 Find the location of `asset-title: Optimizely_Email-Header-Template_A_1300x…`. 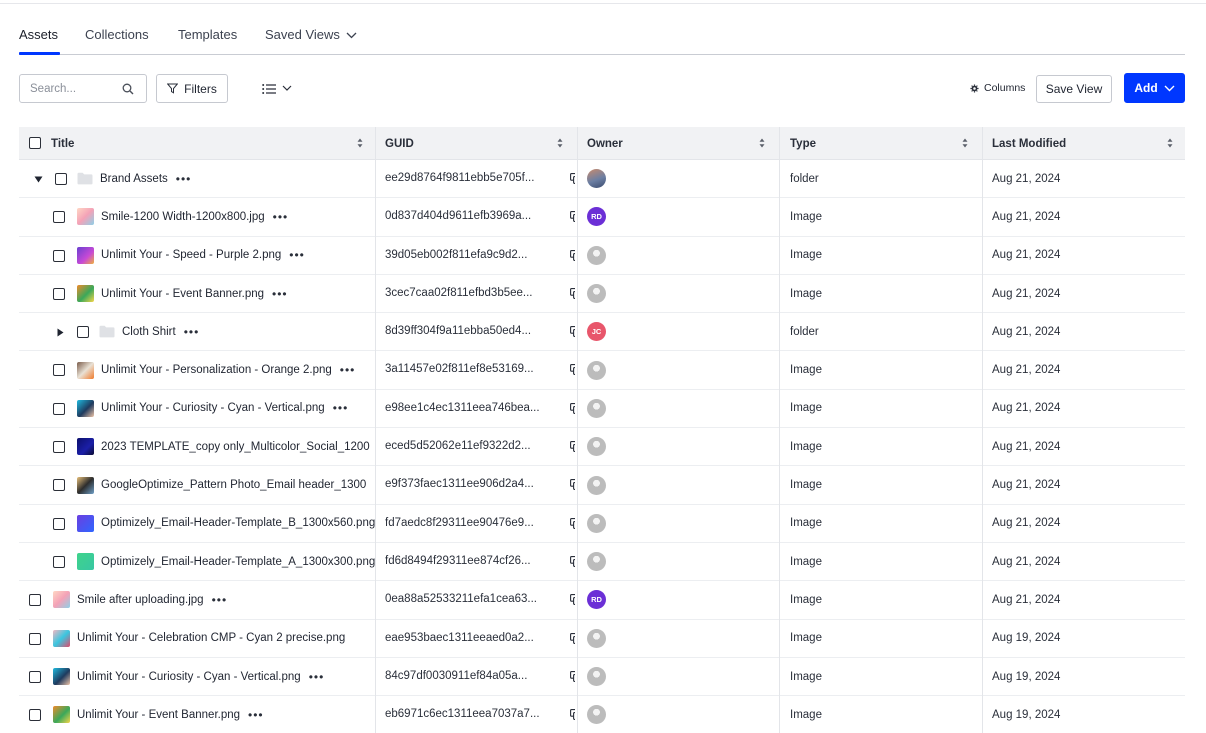

asset-title: Optimizely_Email-Header-Template_A_1300x… is located at coordinates (238, 562).